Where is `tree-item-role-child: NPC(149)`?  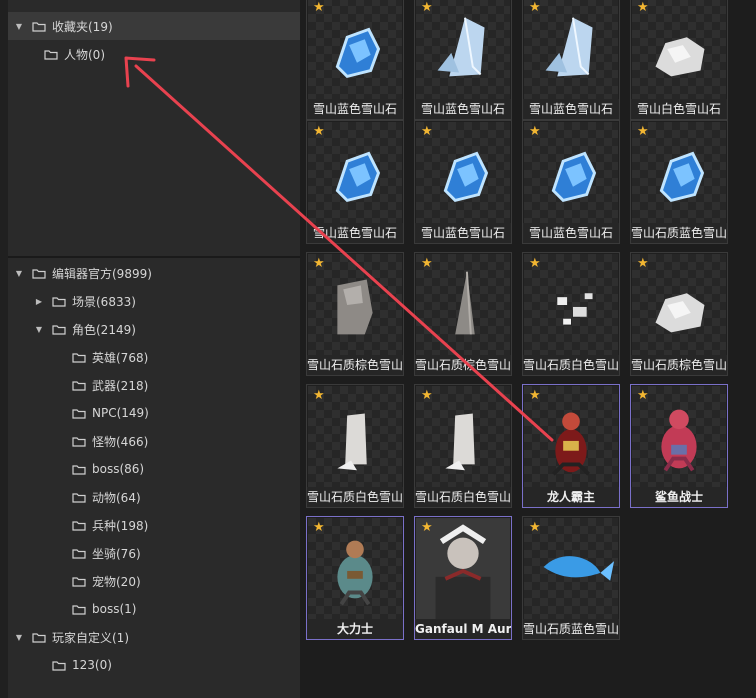 tree-item-role-child: NPC(149) is located at coordinates (154, 413).